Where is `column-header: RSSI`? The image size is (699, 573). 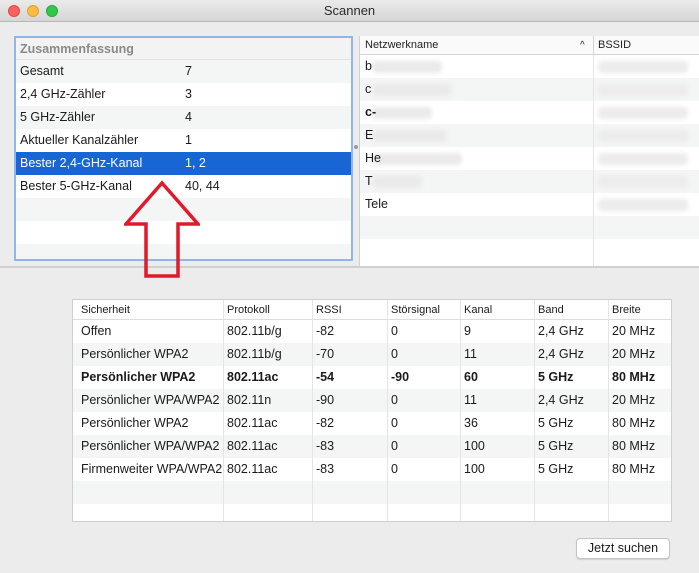
column-header: RSSI is located at coordinates (329, 310).